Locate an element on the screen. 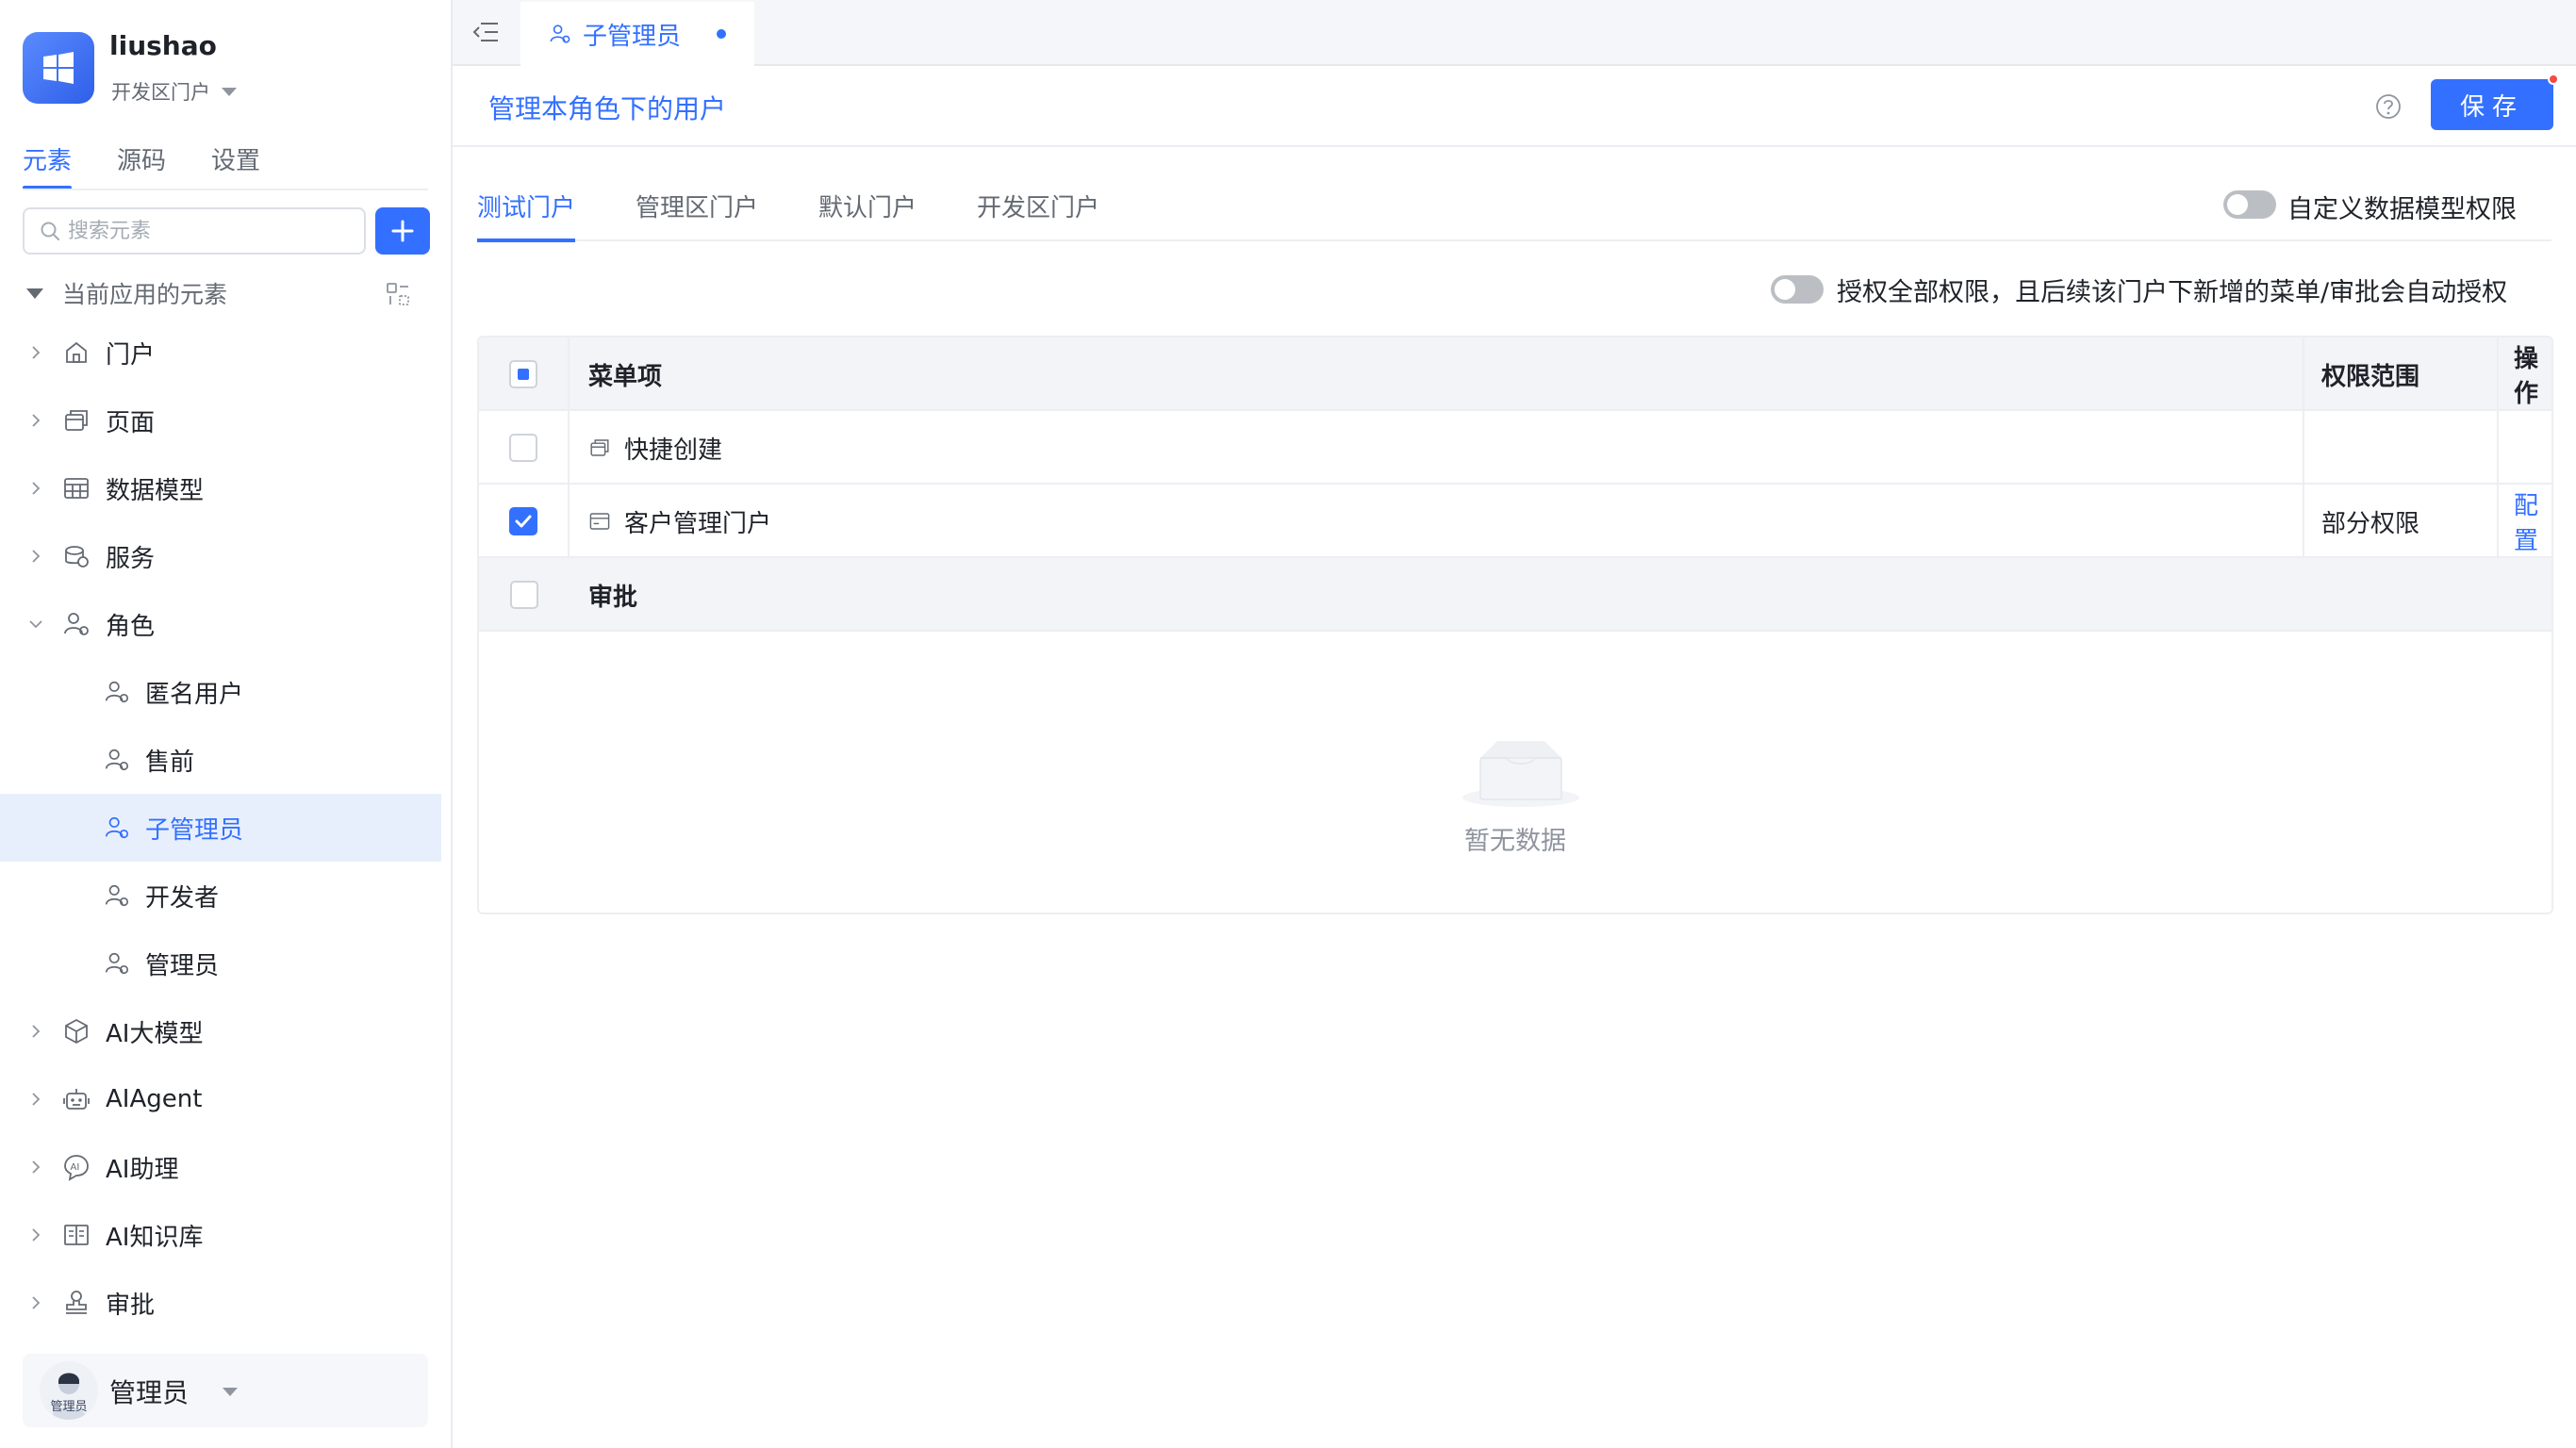  cube-icon is located at coordinates (76, 1031).